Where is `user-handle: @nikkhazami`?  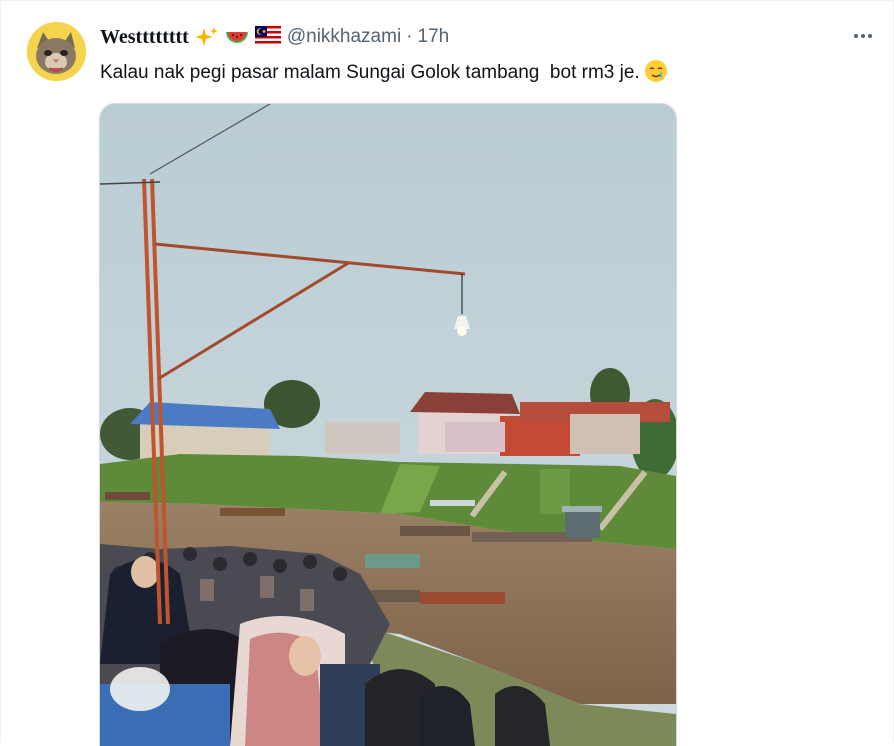
user-handle: @nikkhazami is located at coordinates (344, 37).